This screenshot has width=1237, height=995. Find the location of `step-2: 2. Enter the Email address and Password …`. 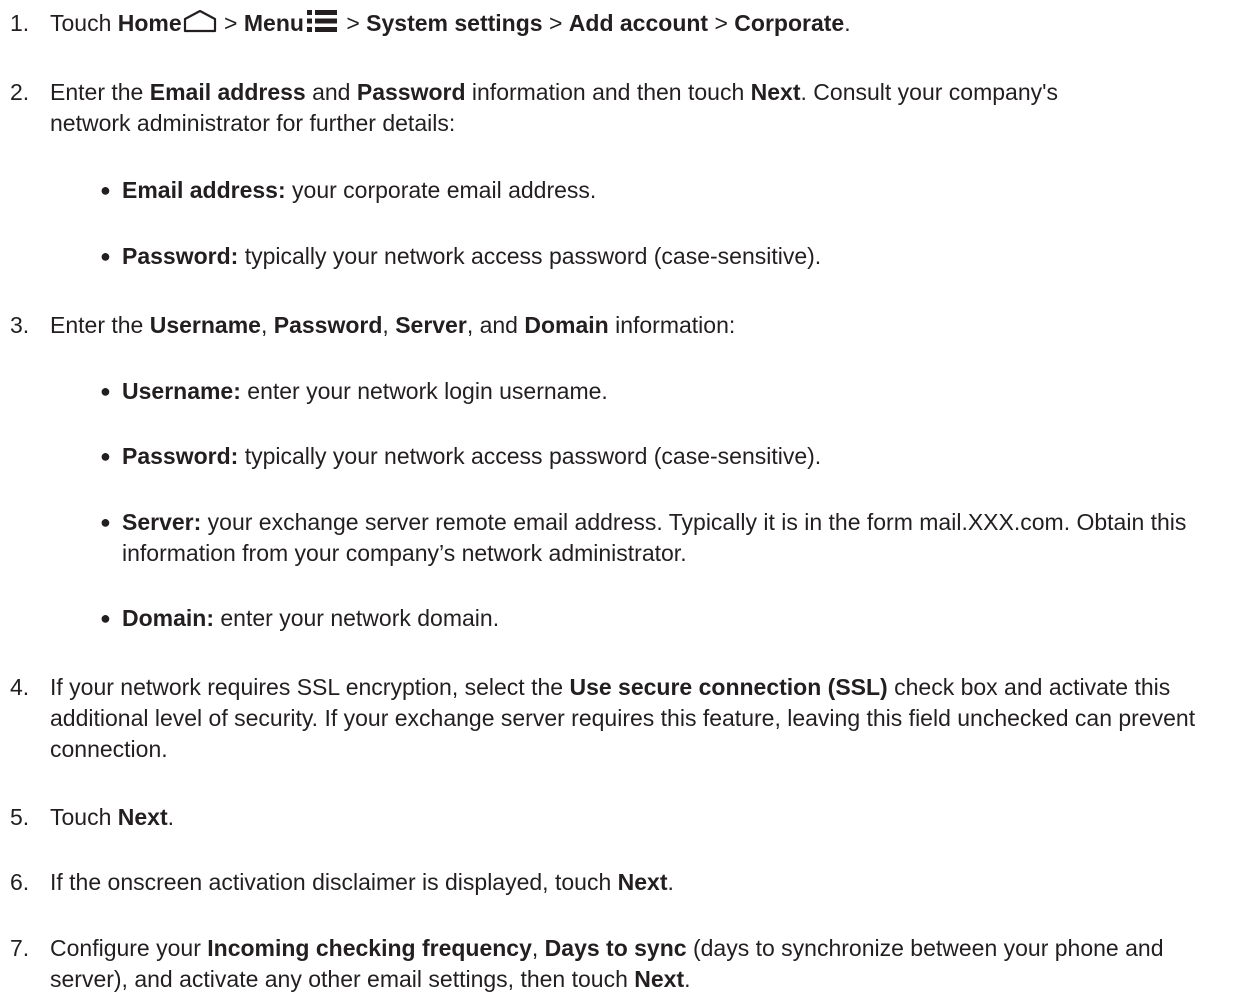

step-2: 2. Enter the Email address and Password … is located at coordinates (535, 108).